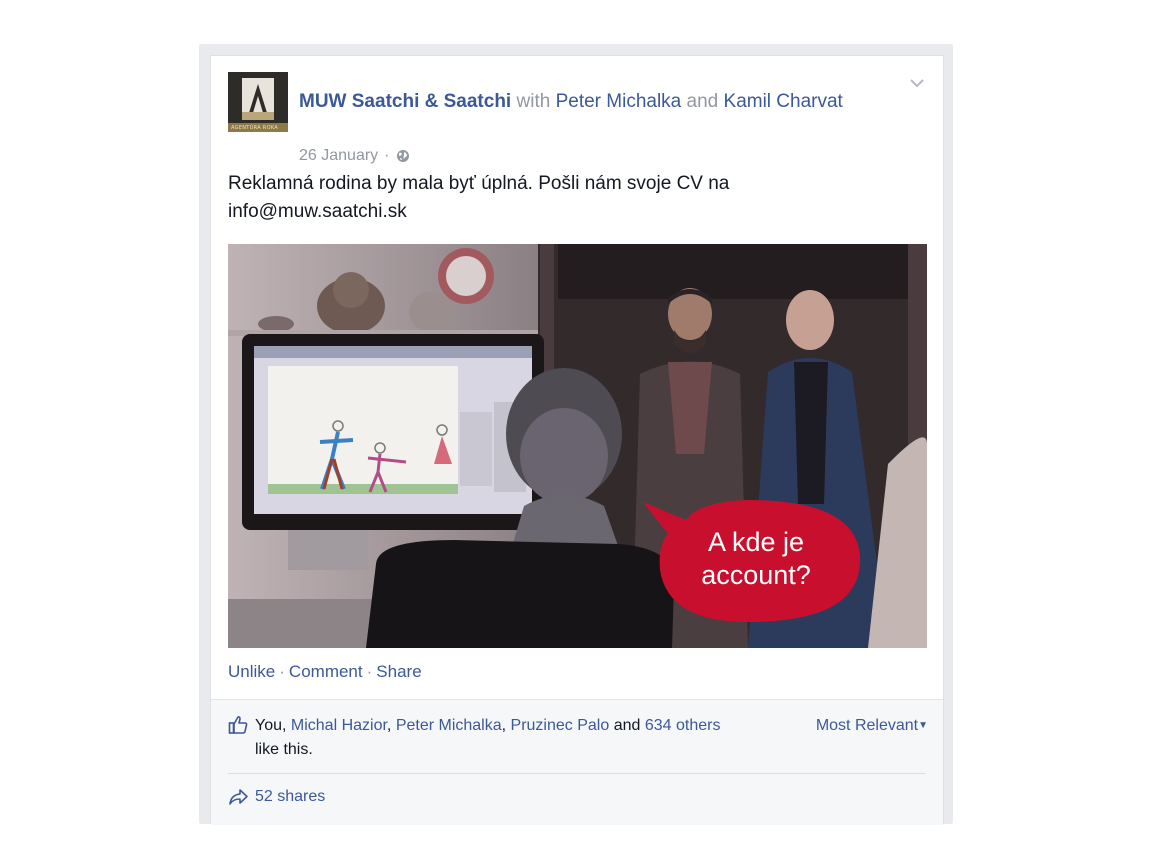 The image size is (1152, 864). Describe the element at coordinates (577, 773) in the screenshot. I see `divider` at that location.